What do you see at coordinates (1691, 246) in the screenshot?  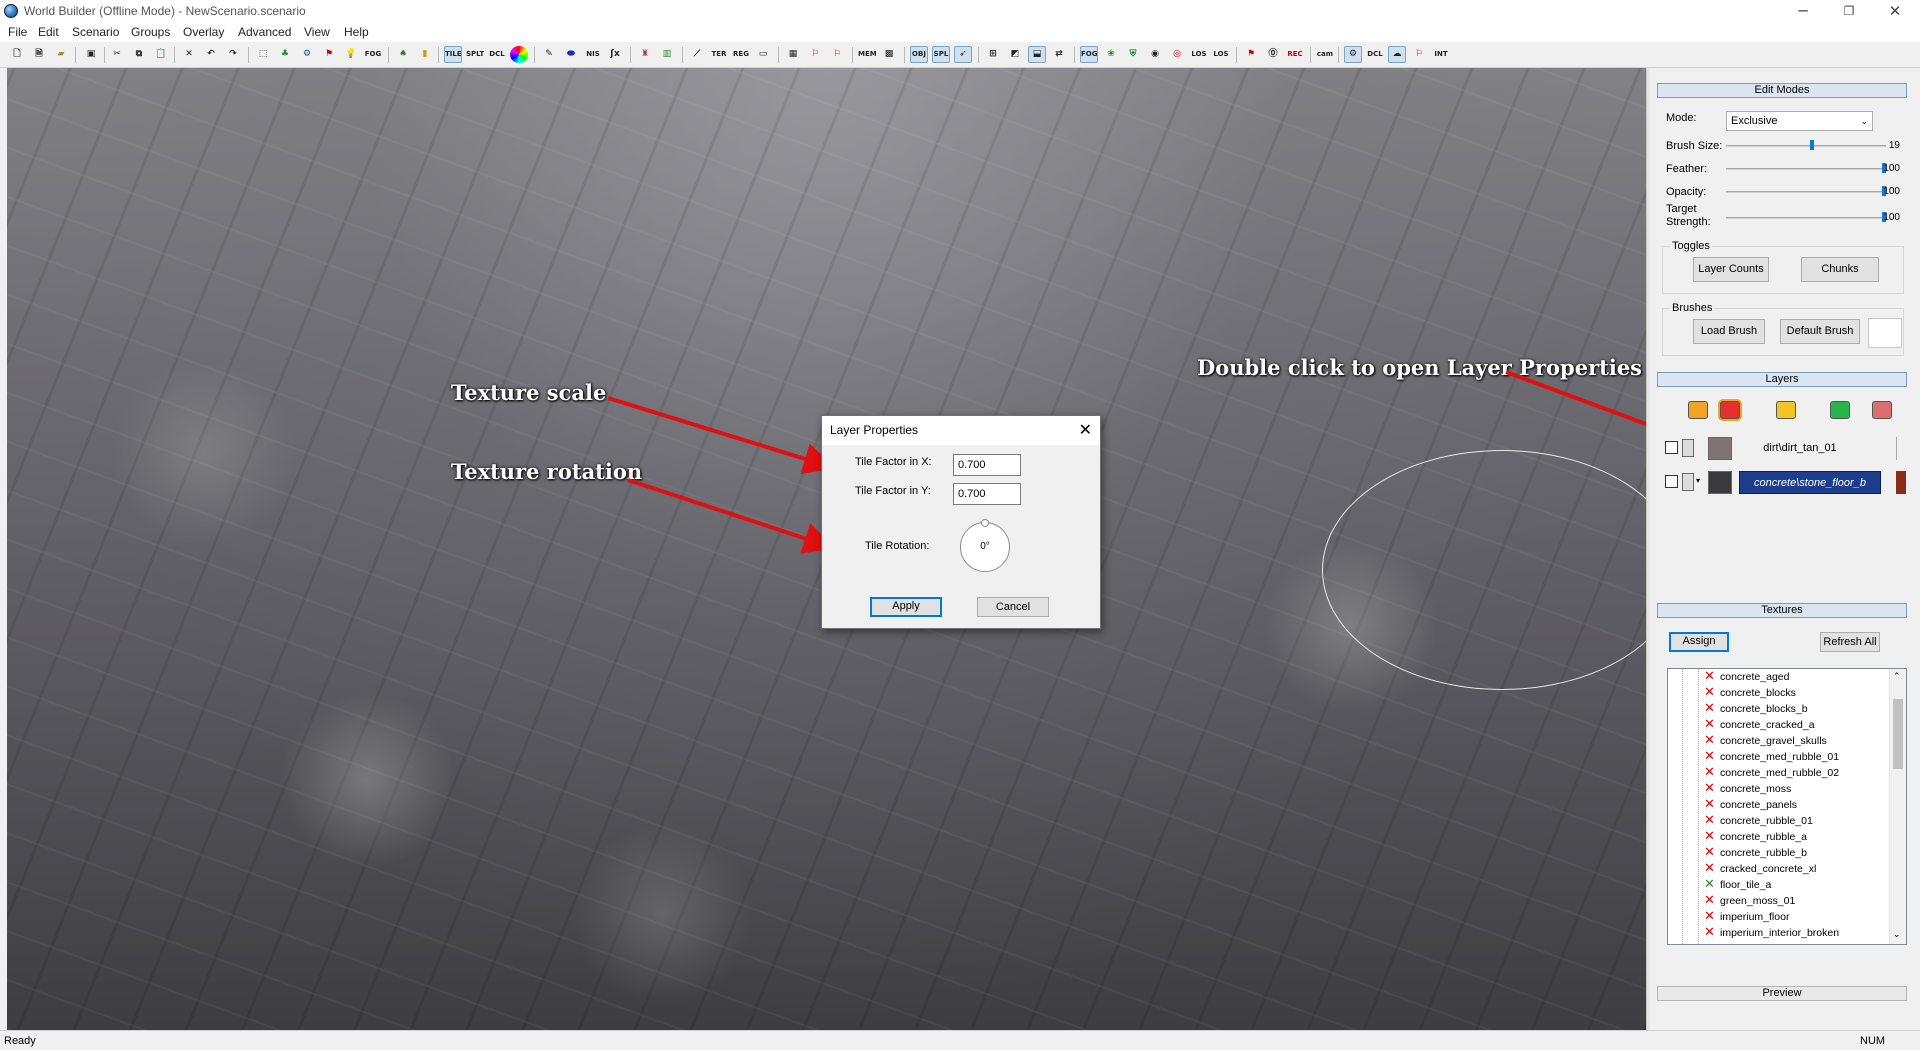 I see `toggles-label: Toggles` at bounding box center [1691, 246].